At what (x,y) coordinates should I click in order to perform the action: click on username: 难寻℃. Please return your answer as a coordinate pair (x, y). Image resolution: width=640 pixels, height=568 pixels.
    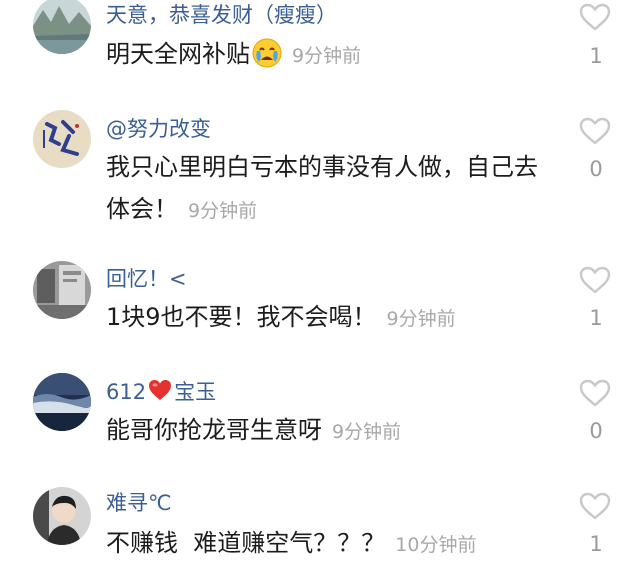
    Looking at the image, I should click on (139, 503).